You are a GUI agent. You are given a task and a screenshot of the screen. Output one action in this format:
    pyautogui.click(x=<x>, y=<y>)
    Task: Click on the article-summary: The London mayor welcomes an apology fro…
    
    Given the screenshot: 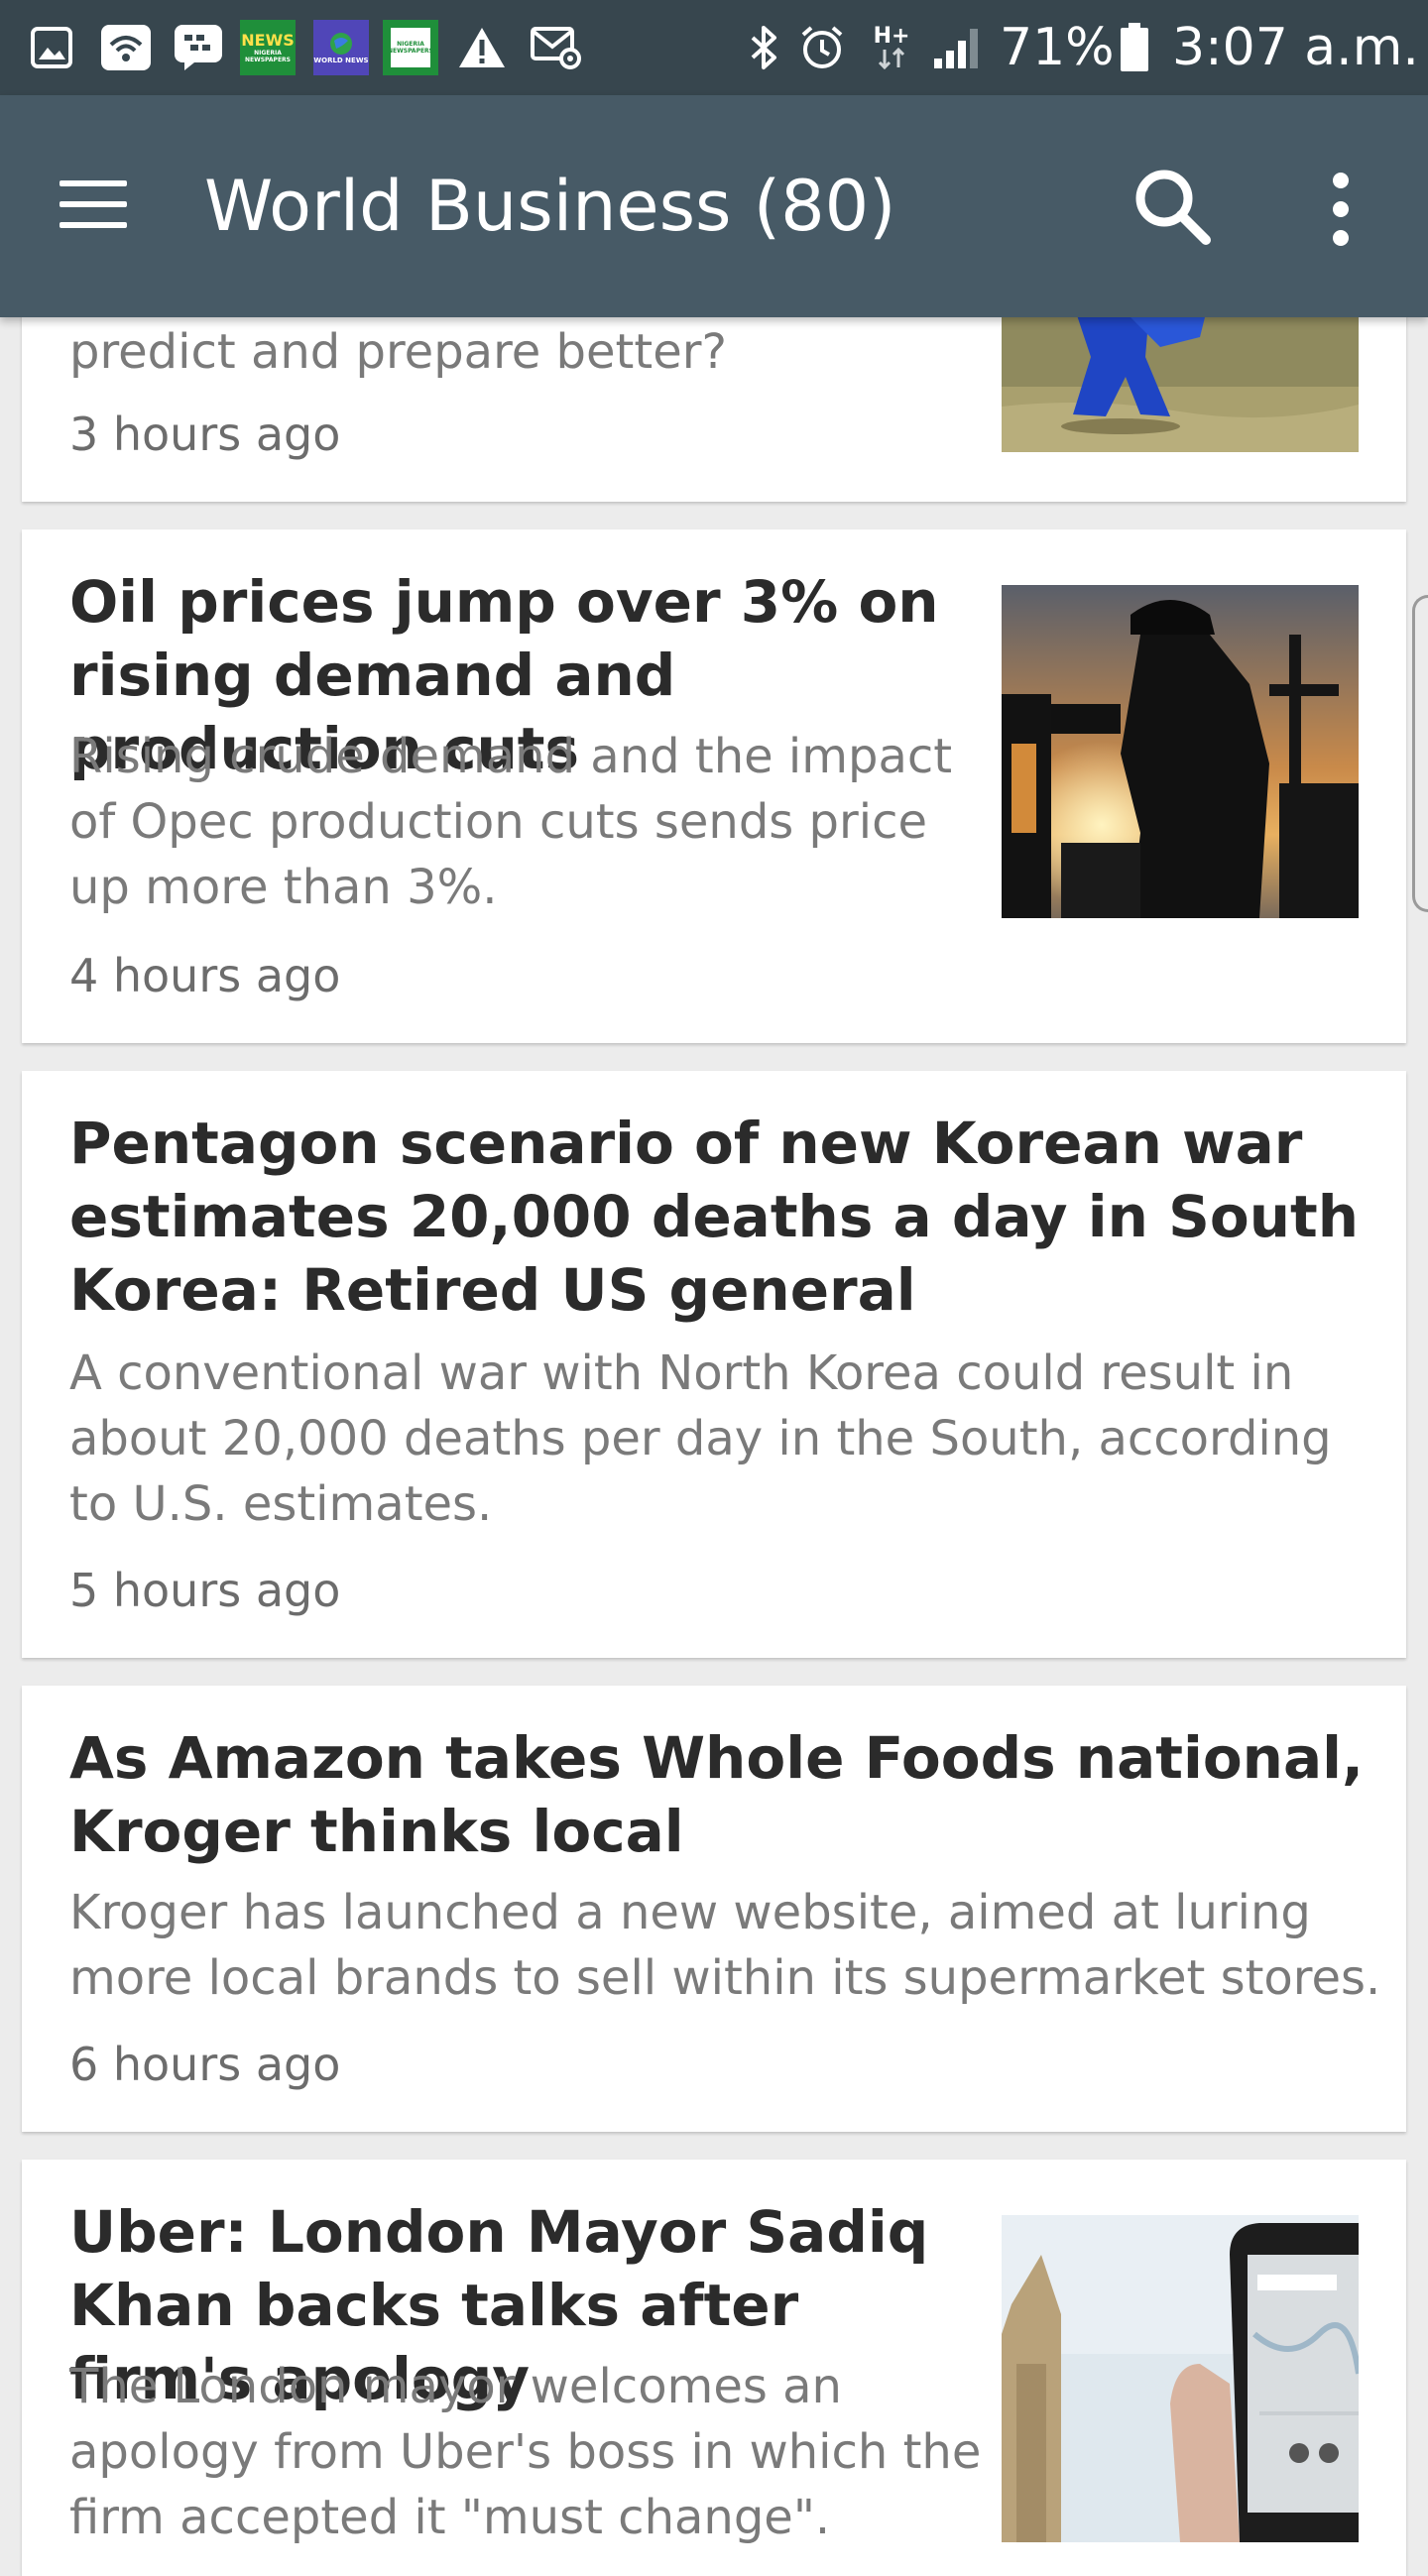 What is the action you would take?
    pyautogui.click(x=525, y=2452)
    